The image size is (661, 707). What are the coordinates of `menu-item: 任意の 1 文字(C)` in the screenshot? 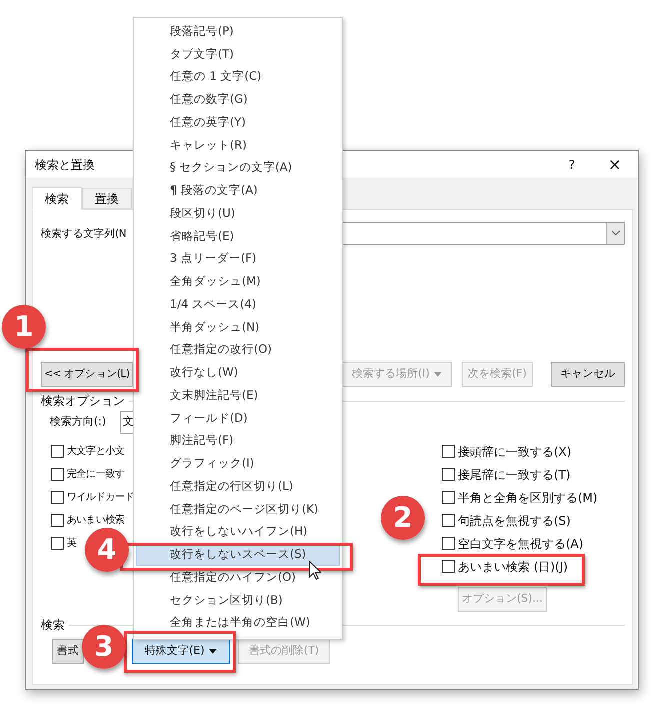 It's located at (238, 77).